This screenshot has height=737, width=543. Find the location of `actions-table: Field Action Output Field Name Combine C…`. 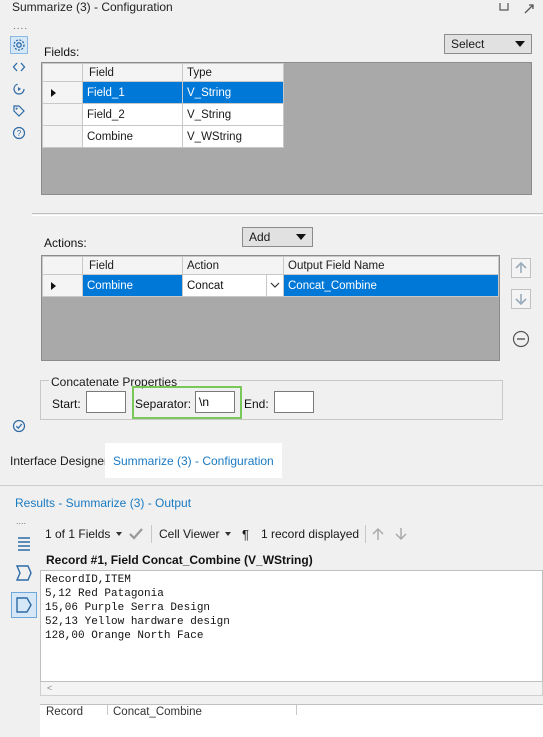

actions-table: Field Action Output Field Name Combine C… is located at coordinates (270, 276).